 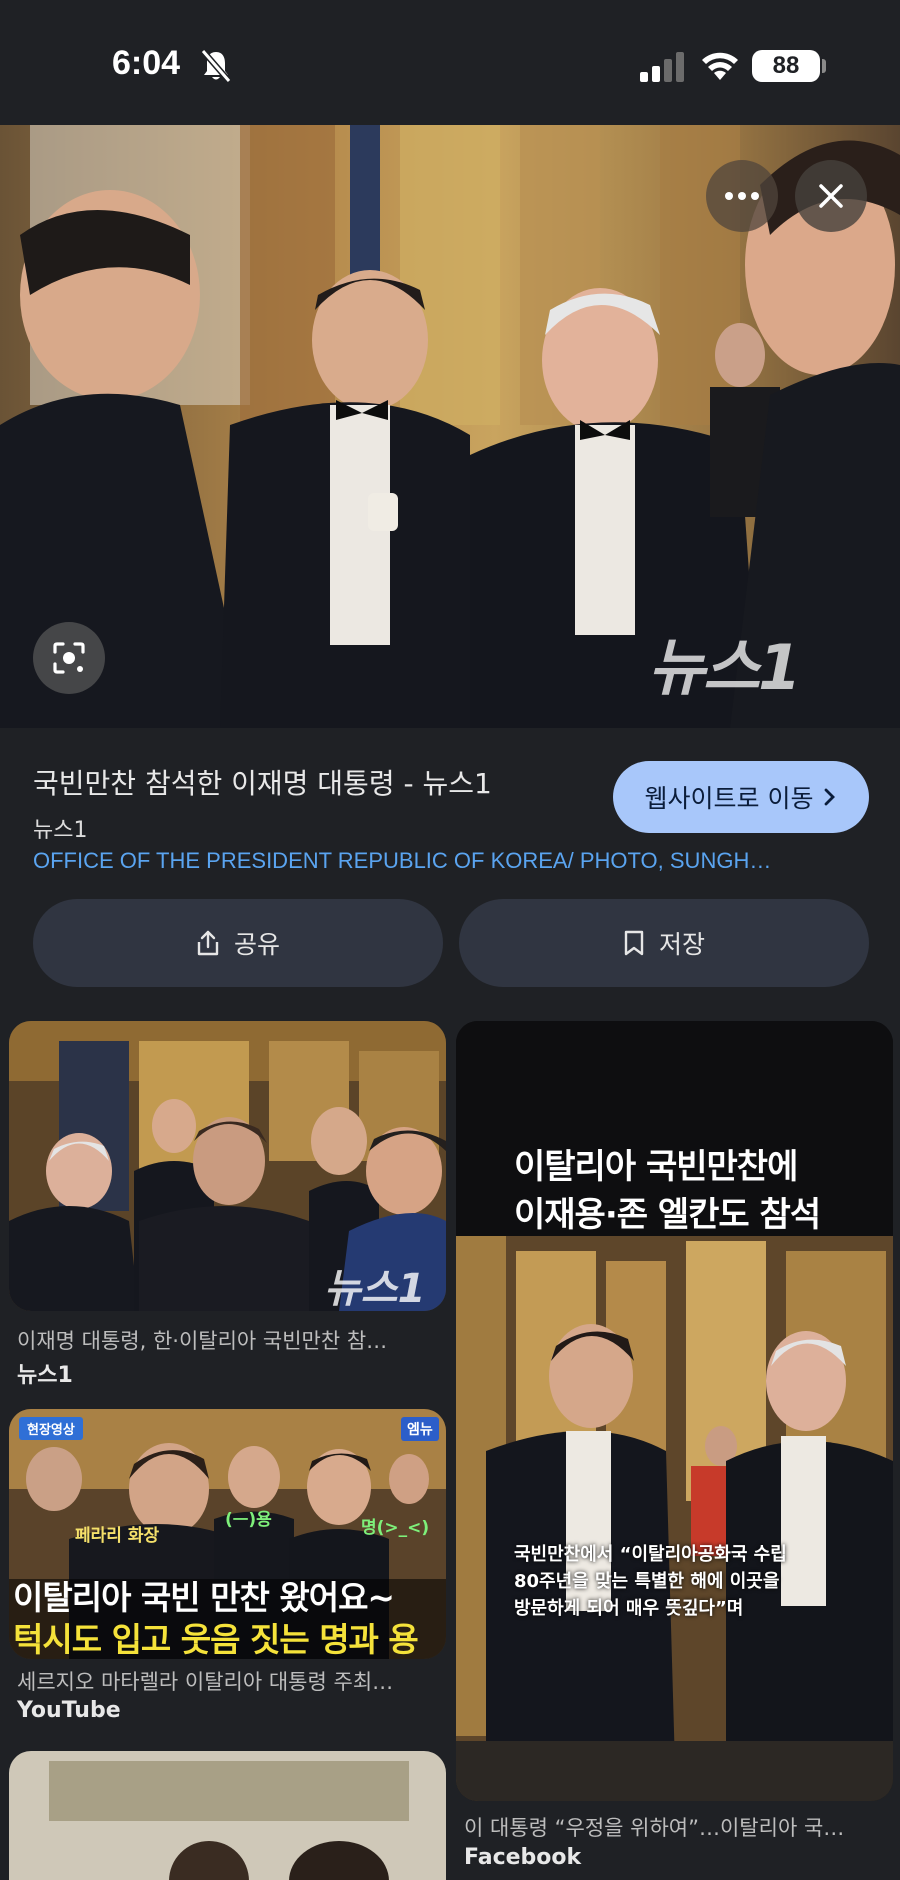 What do you see at coordinates (662, 67) in the screenshot?
I see `cellular-signal-icon` at bounding box center [662, 67].